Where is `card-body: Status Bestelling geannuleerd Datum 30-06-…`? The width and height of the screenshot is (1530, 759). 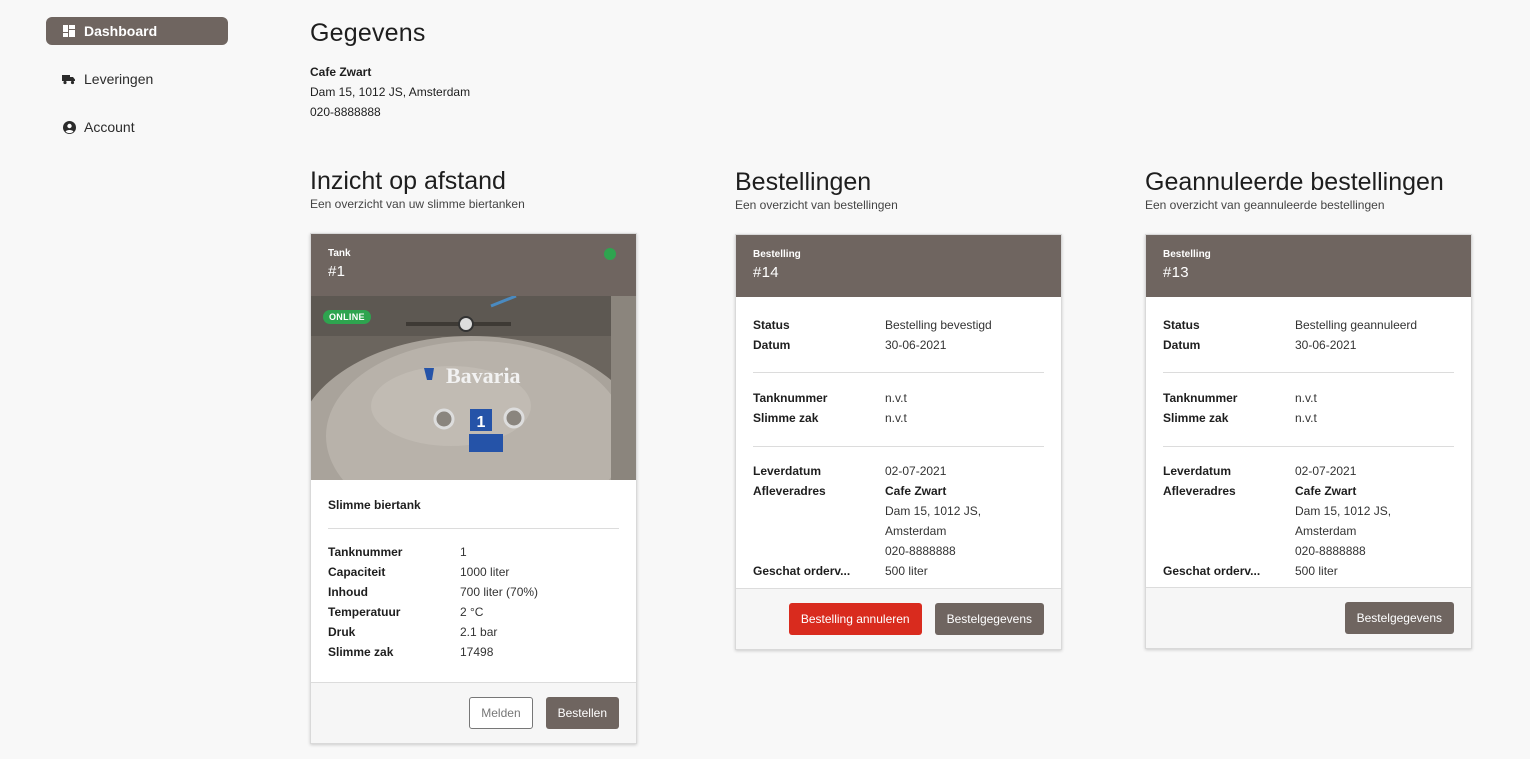 card-body: Status Bestelling geannuleerd Datum 30-06-… is located at coordinates (1308, 448).